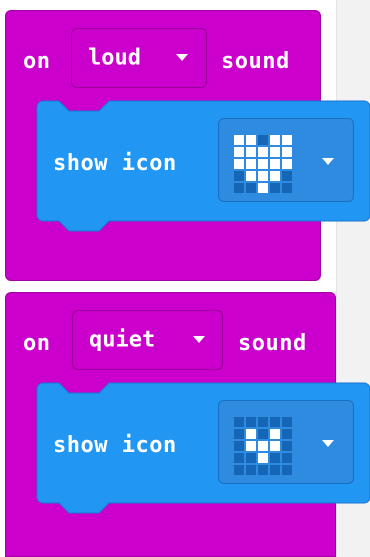  Describe the element at coordinates (114, 58) in the screenshot. I see `sound-level-value: loud` at that location.